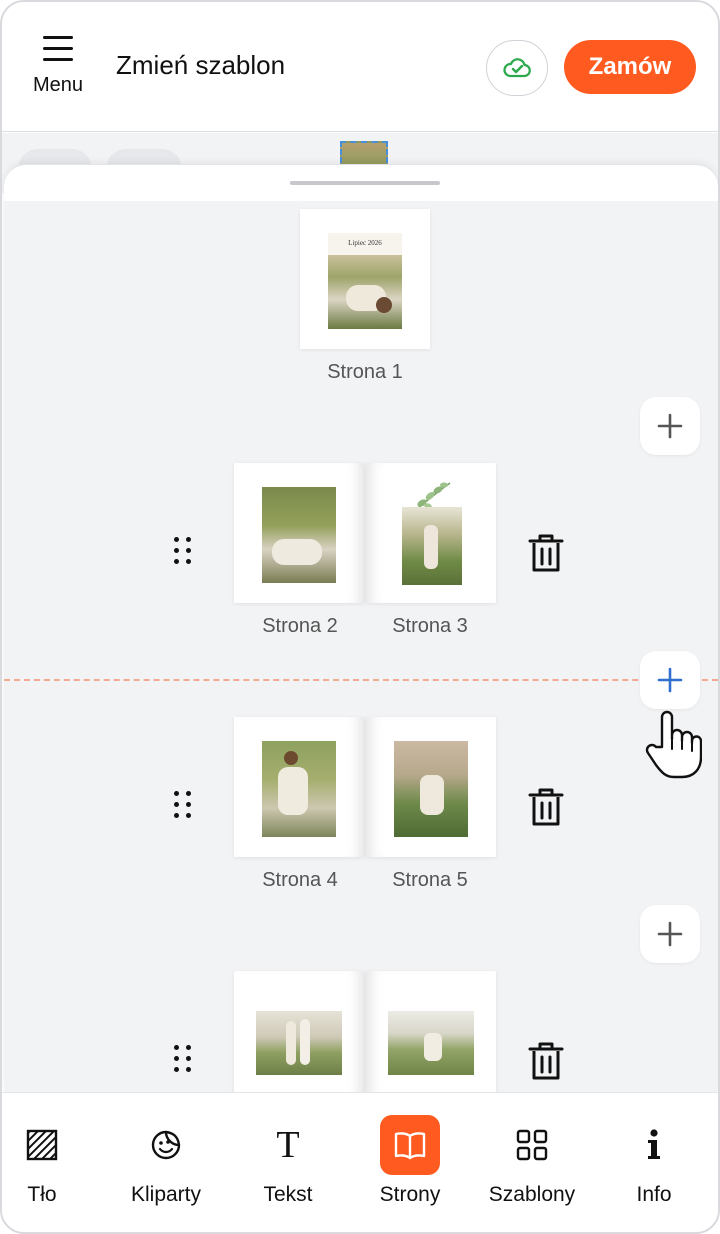  I want to click on tool-label: Kliparty, so click(166, 1194).